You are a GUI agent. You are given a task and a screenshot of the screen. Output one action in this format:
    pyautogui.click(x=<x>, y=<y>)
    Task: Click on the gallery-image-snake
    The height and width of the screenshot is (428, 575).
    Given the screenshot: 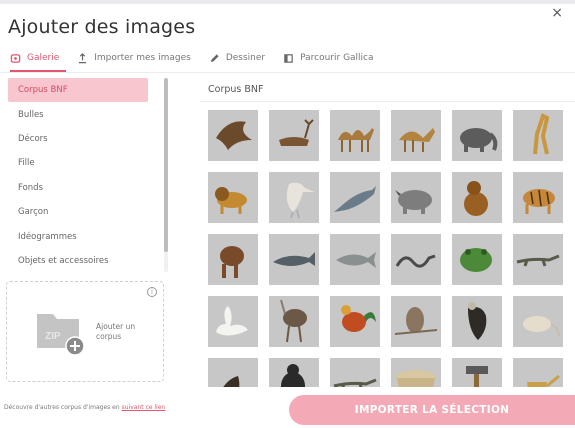 What is the action you would take?
    pyautogui.click(x=416, y=259)
    